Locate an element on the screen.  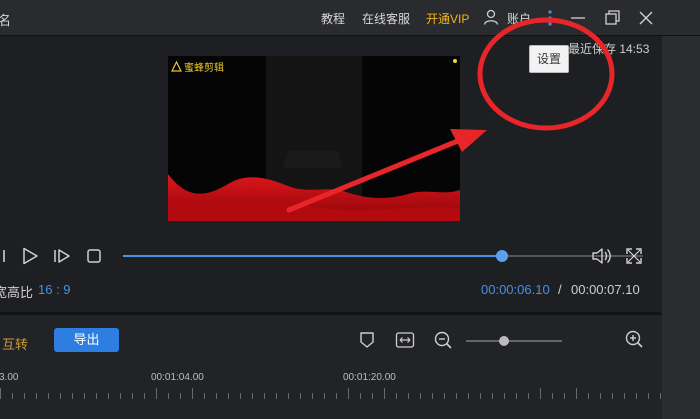
flip-button: 互转 is located at coordinates (15, 343).